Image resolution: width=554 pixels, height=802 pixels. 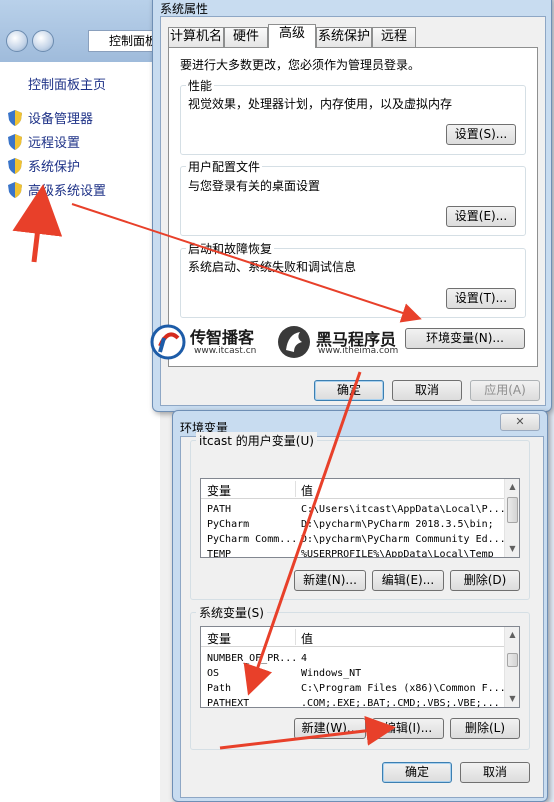 What do you see at coordinates (44, 165) in the screenshot?
I see `system-protection-link: 系统保护` at bounding box center [44, 165].